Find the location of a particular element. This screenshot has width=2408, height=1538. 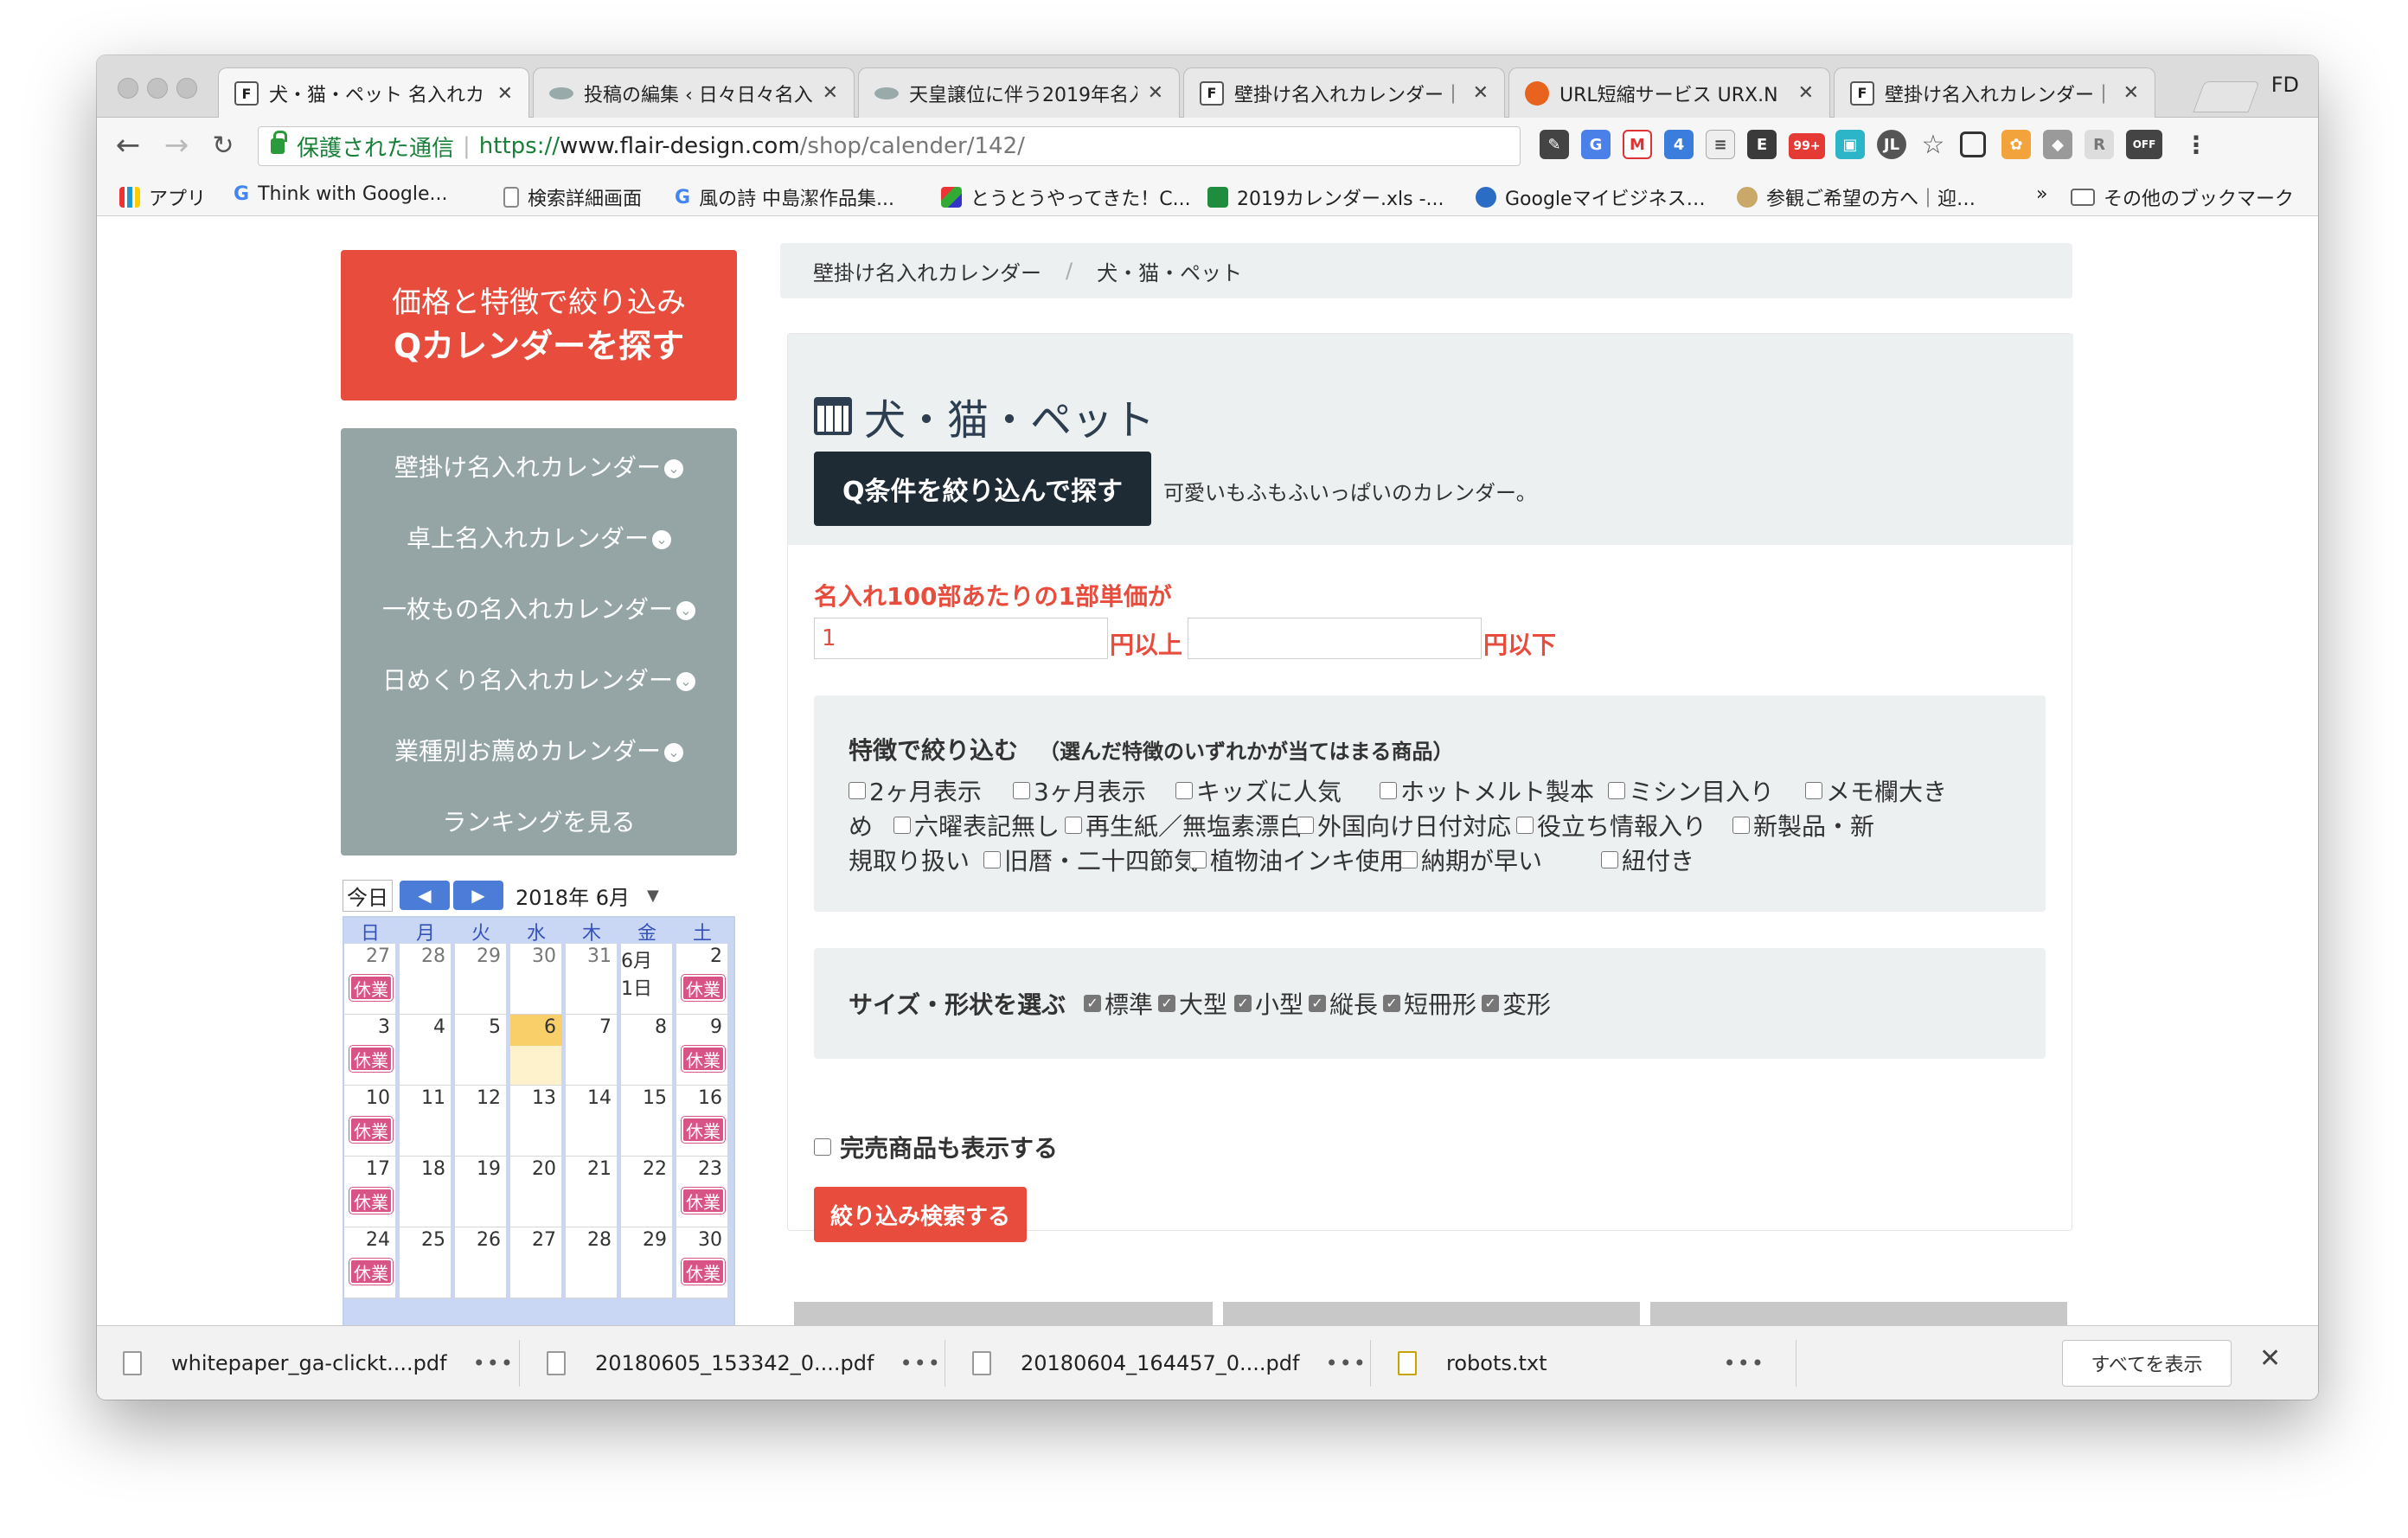

calendar-month-dropdown-icon: ▼ is located at coordinates (653, 896).